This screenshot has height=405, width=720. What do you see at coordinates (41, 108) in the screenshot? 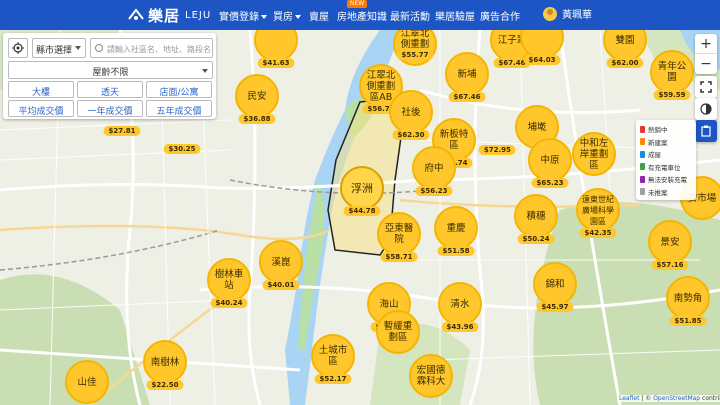
I see `filter-avg-price: 平均成交價` at bounding box center [41, 108].